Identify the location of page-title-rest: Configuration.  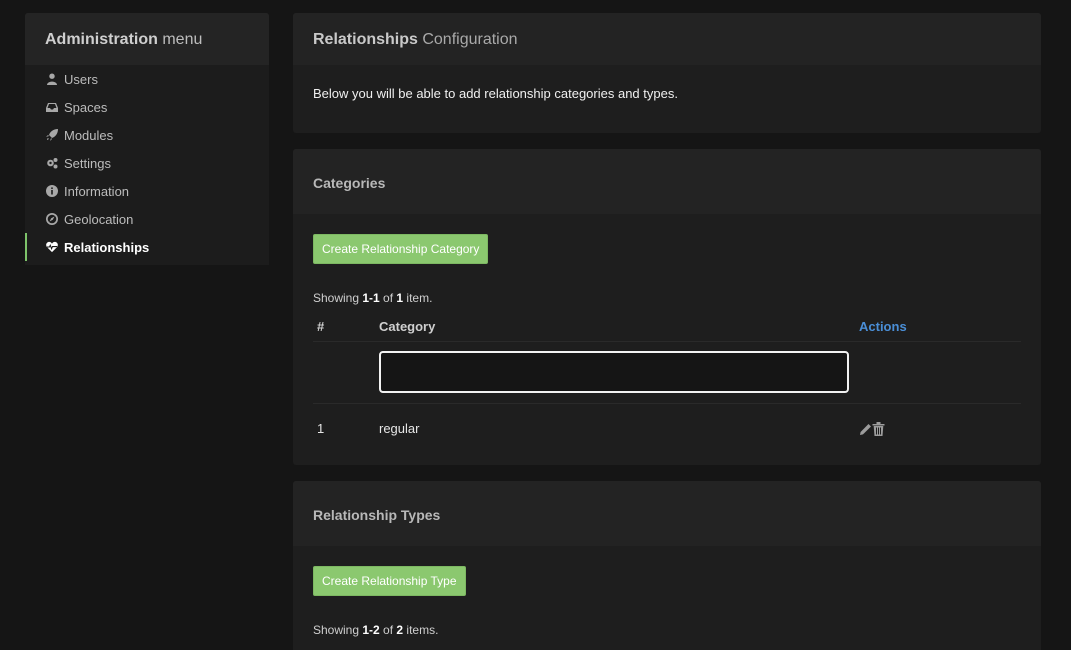
(467, 39).